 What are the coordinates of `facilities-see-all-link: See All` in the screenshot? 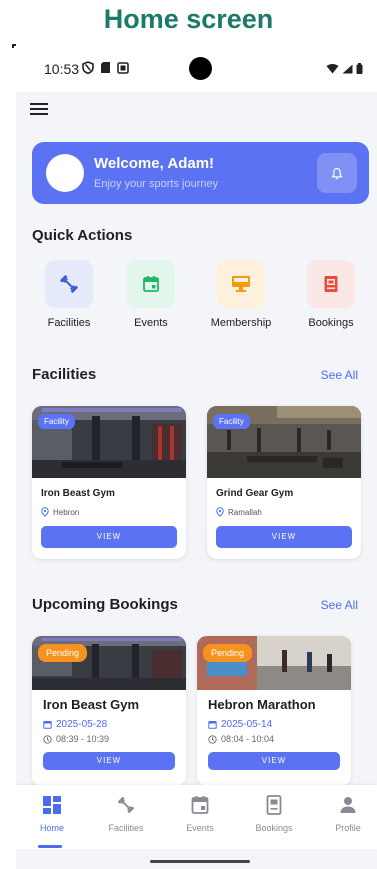 It's located at (339, 375).